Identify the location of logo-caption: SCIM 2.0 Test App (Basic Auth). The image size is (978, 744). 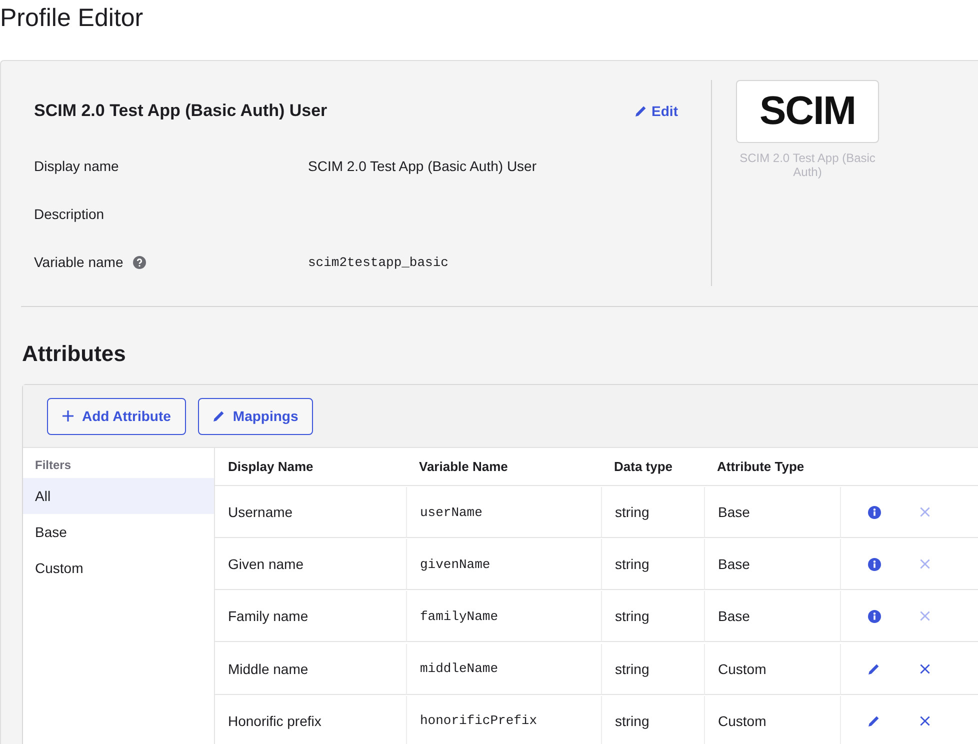
(807, 165).